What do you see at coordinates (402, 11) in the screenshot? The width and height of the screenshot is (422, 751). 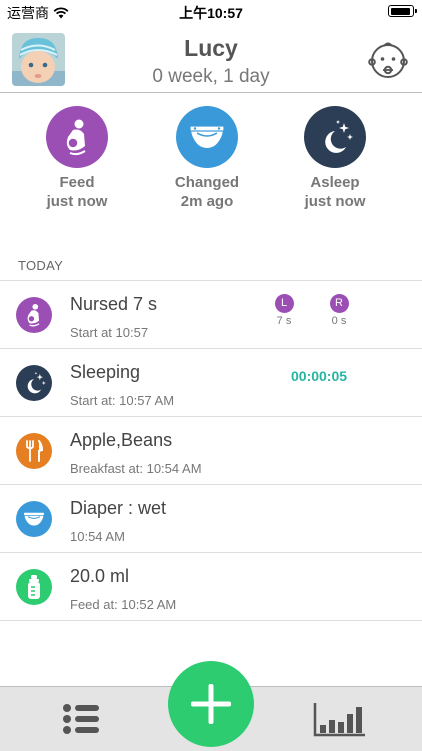 I see `battery-icon` at bounding box center [402, 11].